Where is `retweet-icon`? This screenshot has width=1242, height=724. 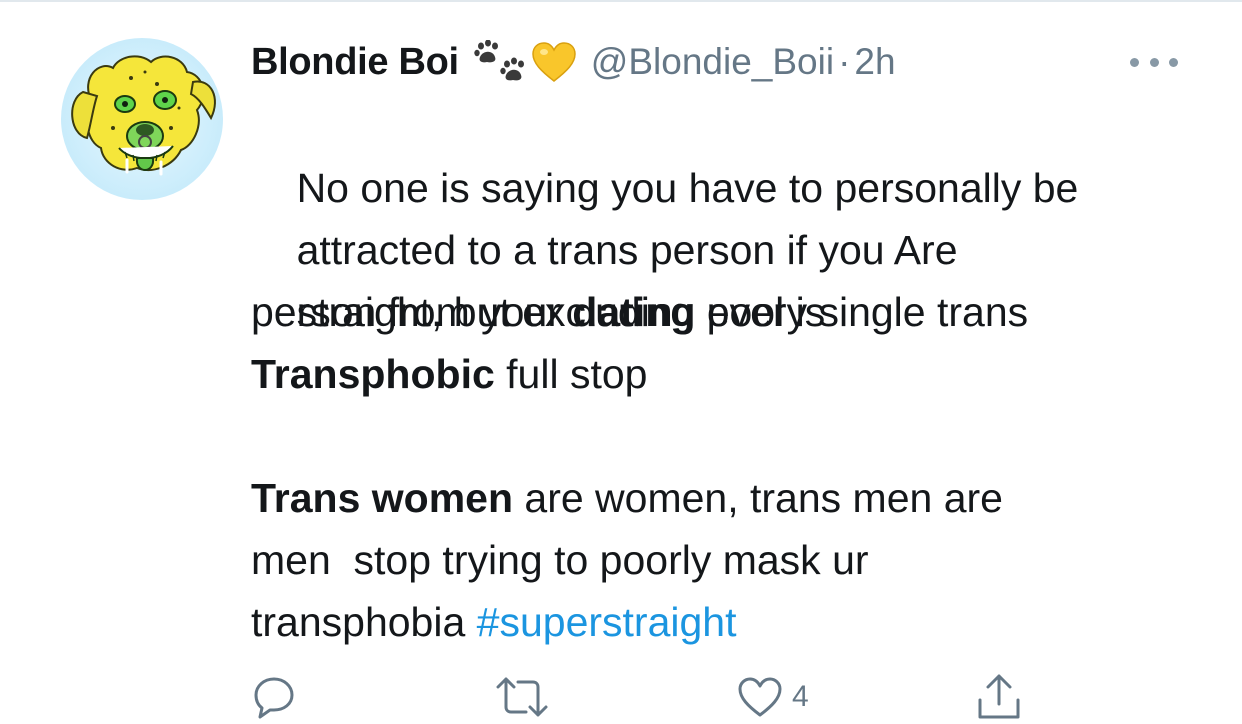 retweet-icon is located at coordinates (522, 697).